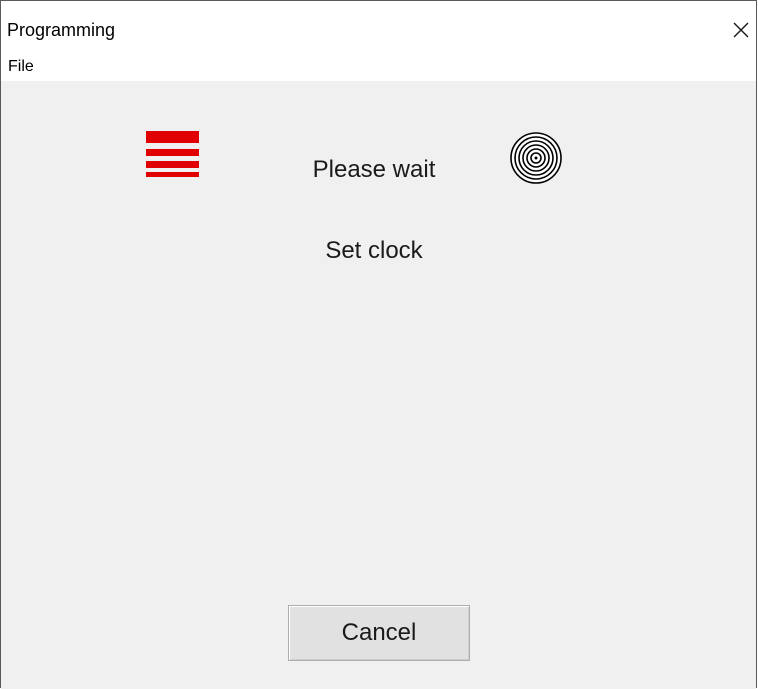 The width and height of the screenshot is (758, 689). I want to click on close-button, so click(741, 30).